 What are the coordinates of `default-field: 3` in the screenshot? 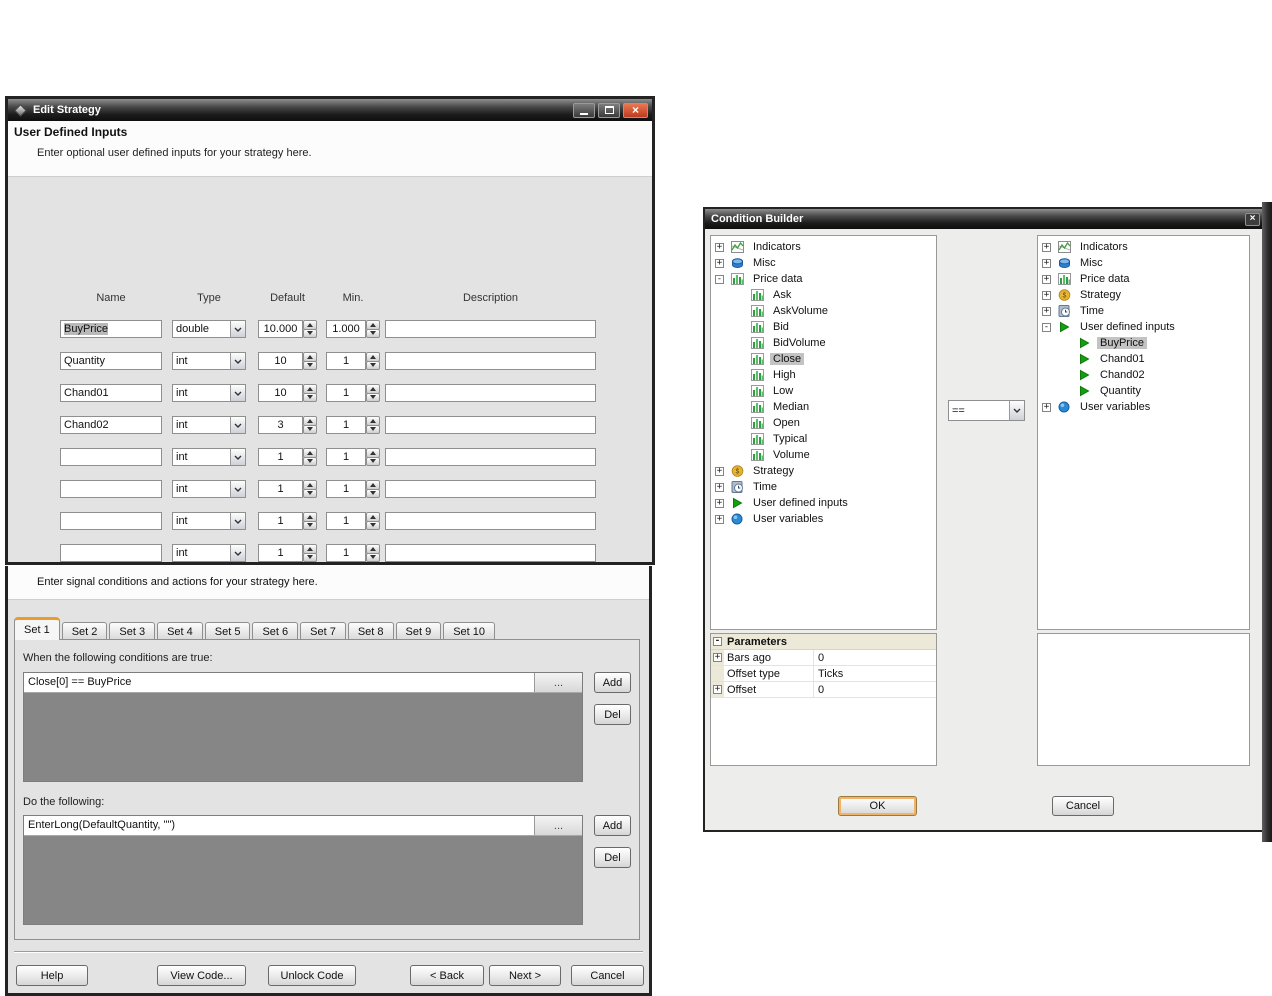 It's located at (280, 425).